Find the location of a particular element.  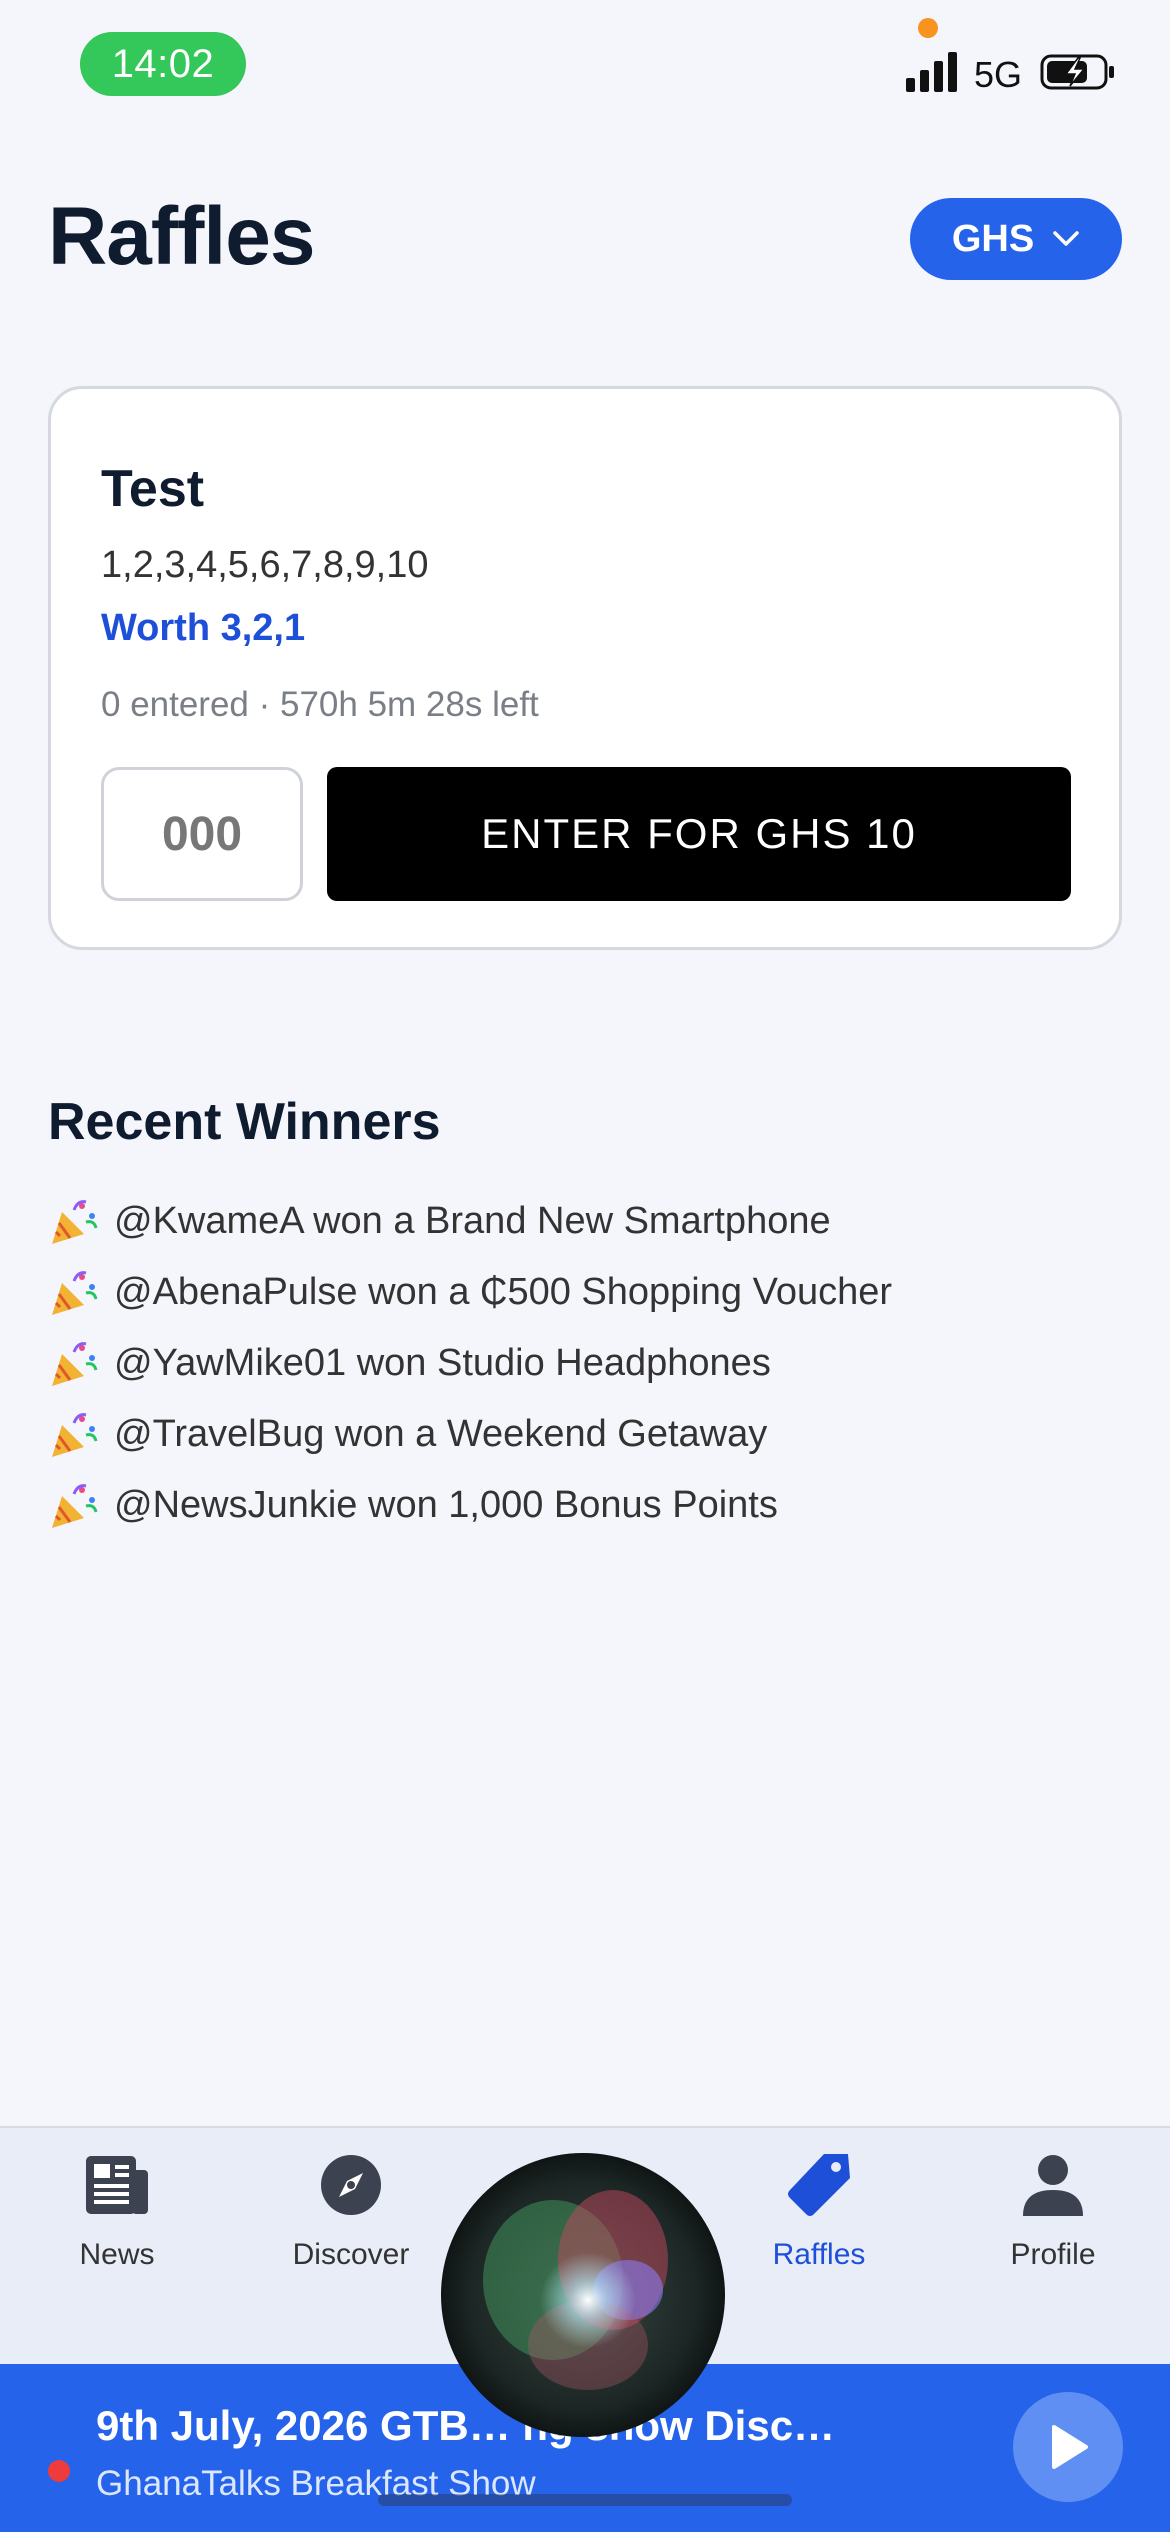

tab-label: Profile is located at coordinates (1053, 2254).